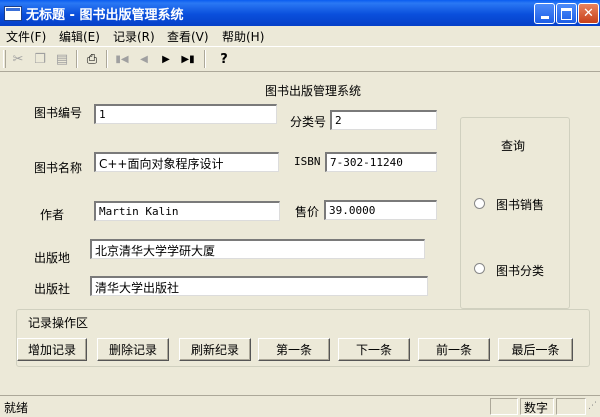 This screenshot has height=417, width=600. Describe the element at coordinates (592, 406) in the screenshot. I see `resize-grip-icon: ⋰` at that location.